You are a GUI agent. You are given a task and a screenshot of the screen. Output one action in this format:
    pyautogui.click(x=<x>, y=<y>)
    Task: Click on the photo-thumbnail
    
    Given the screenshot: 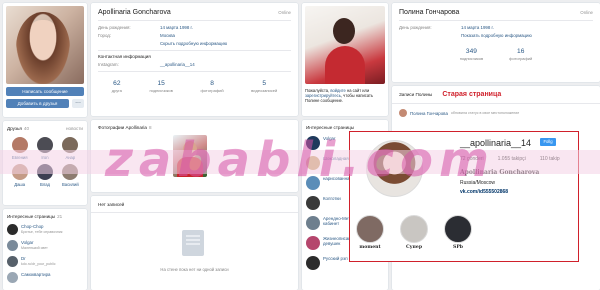 What is the action you would take?
    pyautogui.click(x=190, y=156)
    